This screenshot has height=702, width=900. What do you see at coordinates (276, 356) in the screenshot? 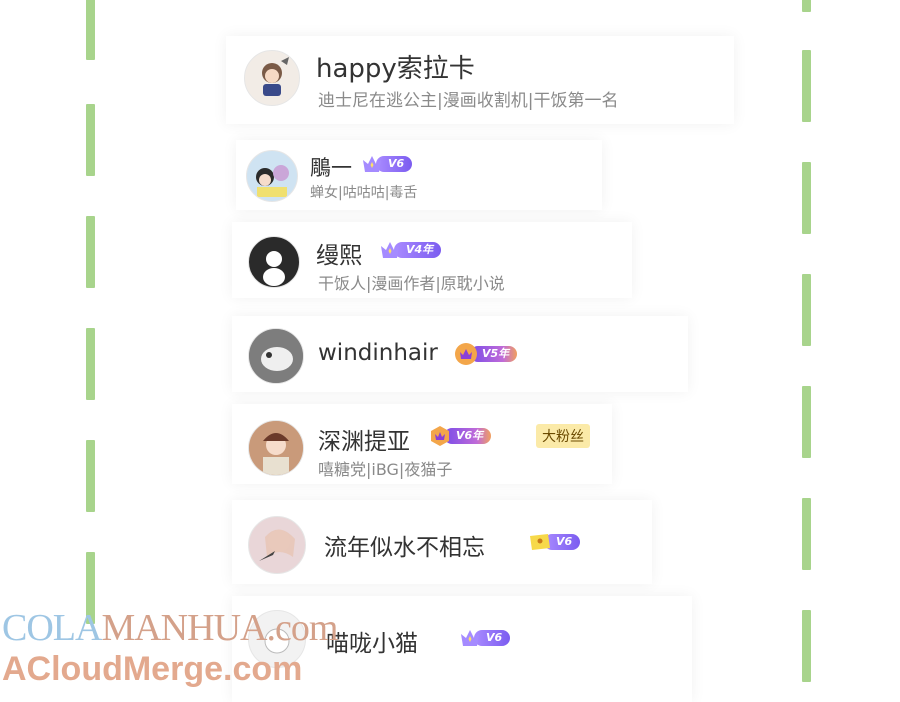
I see `photo-avatar-icon` at bounding box center [276, 356].